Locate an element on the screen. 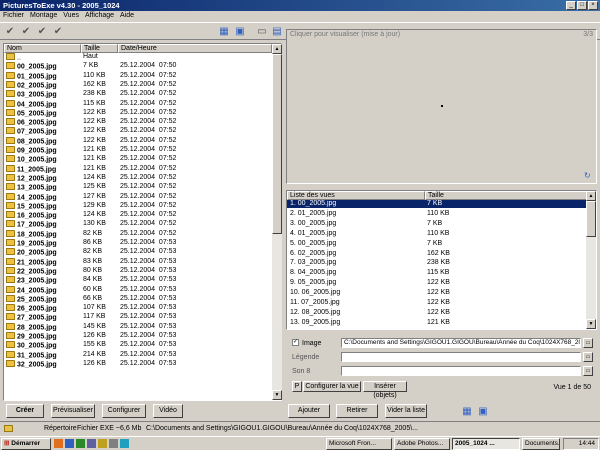 The image size is (600, 450). slide-list-view-icon: ▦ is located at coordinates (467, 411).